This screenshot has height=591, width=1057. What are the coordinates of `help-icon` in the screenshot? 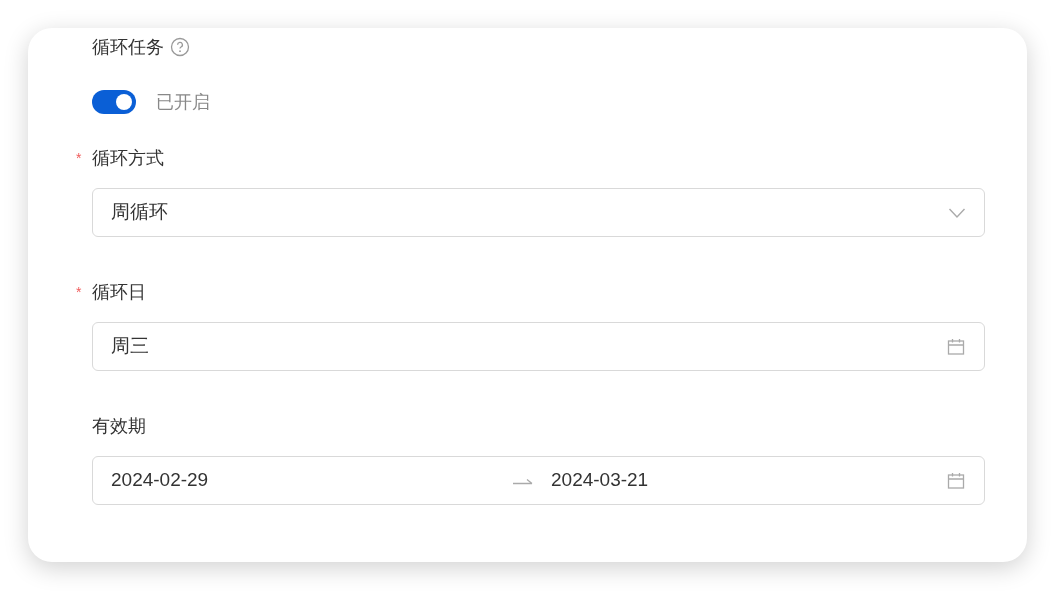 It's located at (180, 47).